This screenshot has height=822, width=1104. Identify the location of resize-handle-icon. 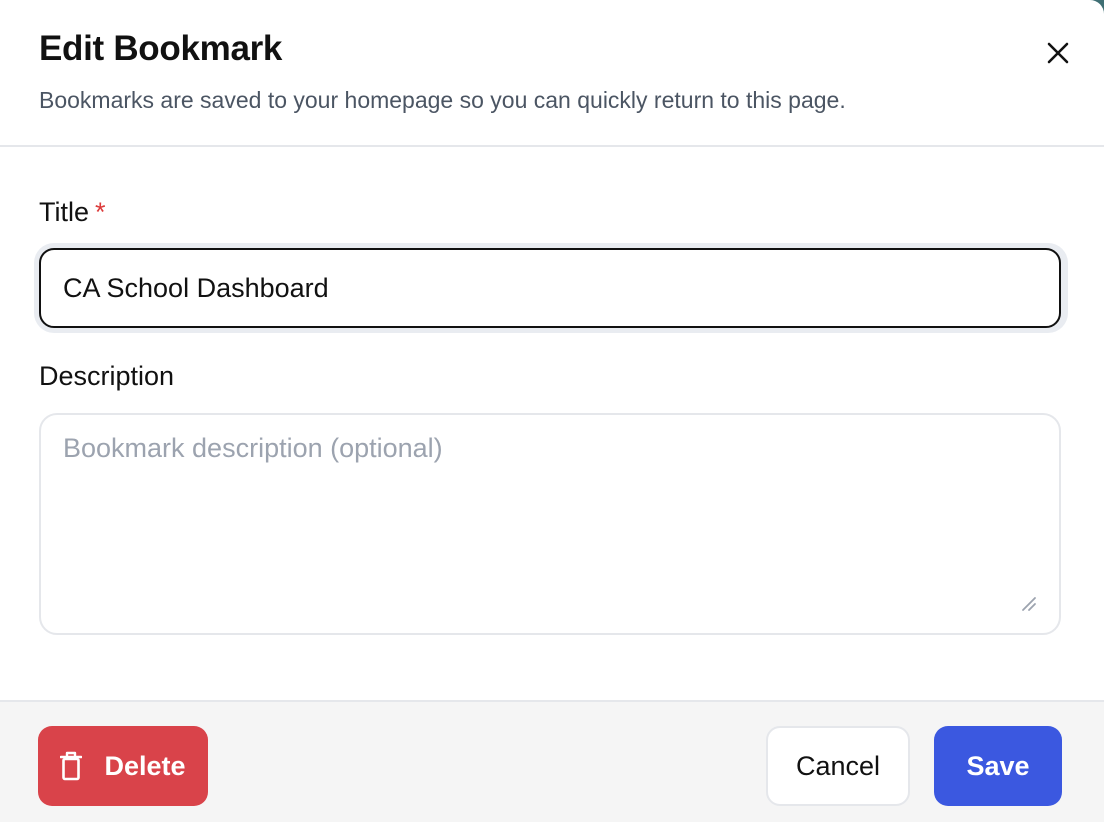
(1029, 604).